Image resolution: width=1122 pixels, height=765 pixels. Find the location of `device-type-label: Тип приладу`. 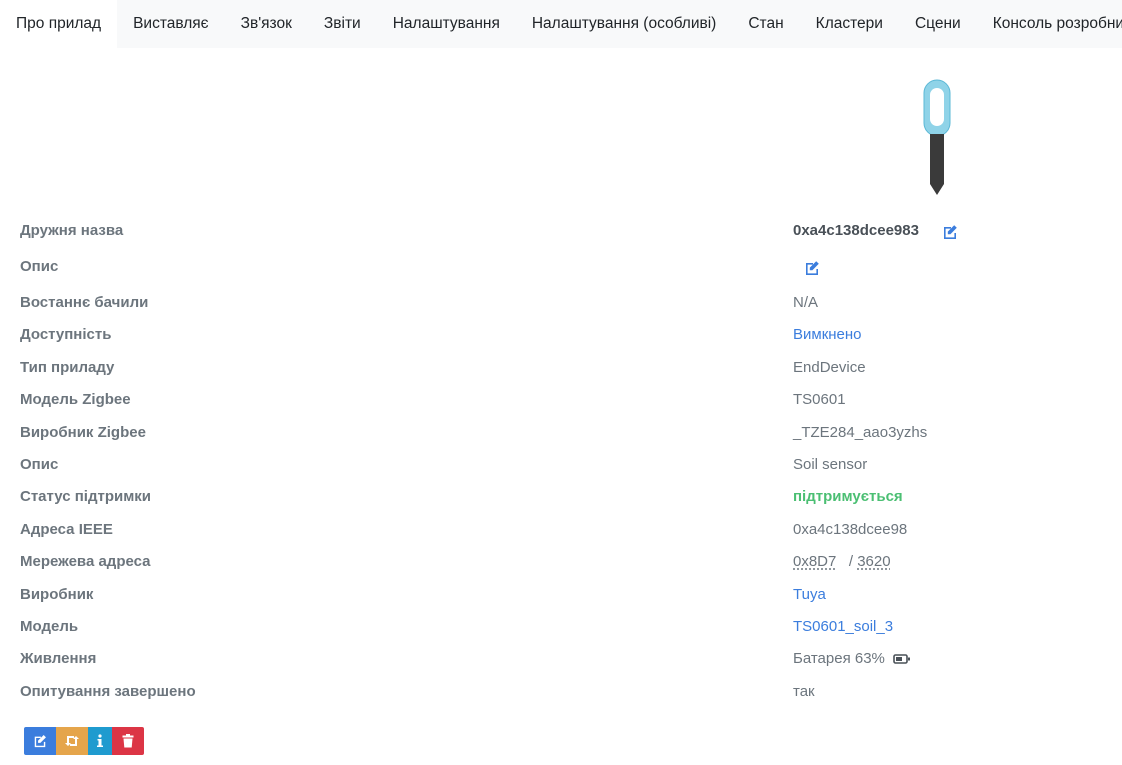

device-type-label: Тип приладу is located at coordinates (67, 367).